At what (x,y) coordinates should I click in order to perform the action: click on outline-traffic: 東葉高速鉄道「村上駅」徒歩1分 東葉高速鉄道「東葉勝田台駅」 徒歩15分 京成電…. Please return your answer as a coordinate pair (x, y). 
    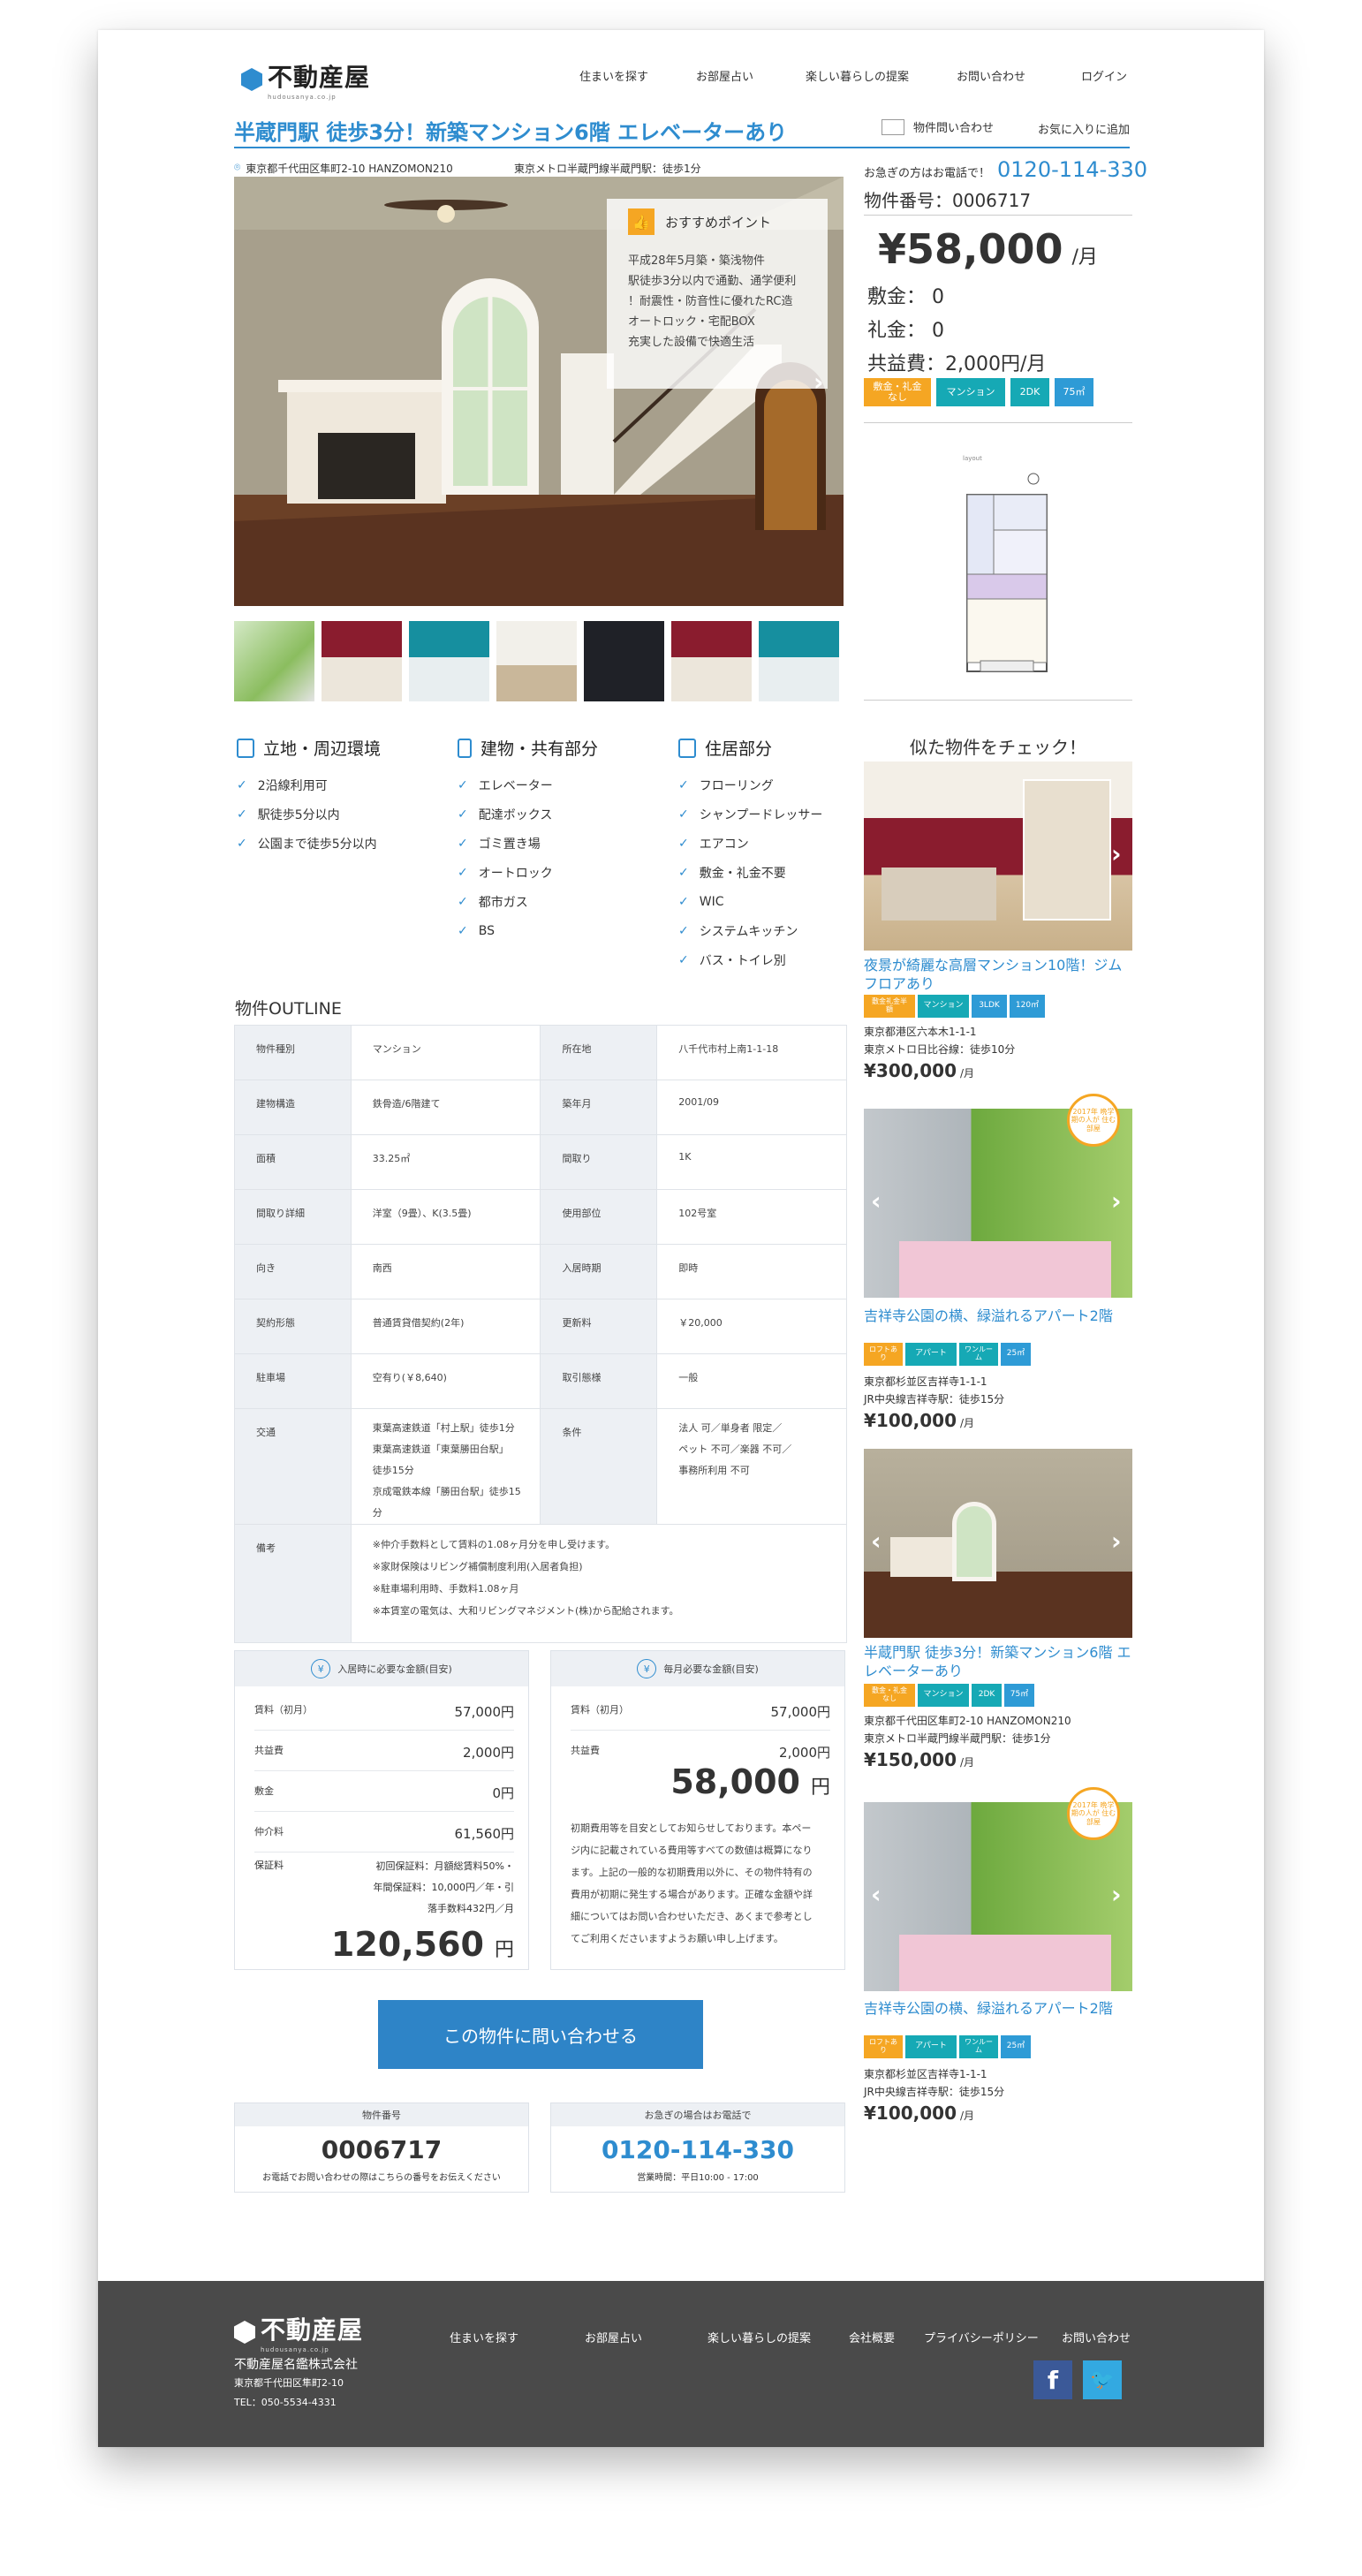
    Looking at the image, I should click on (445, 1466).